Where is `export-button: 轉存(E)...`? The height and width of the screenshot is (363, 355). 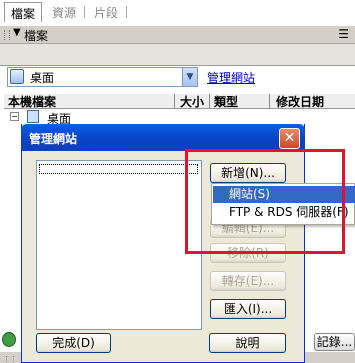
export-button: 轉存(E)... is located at coordinates (248, 281).